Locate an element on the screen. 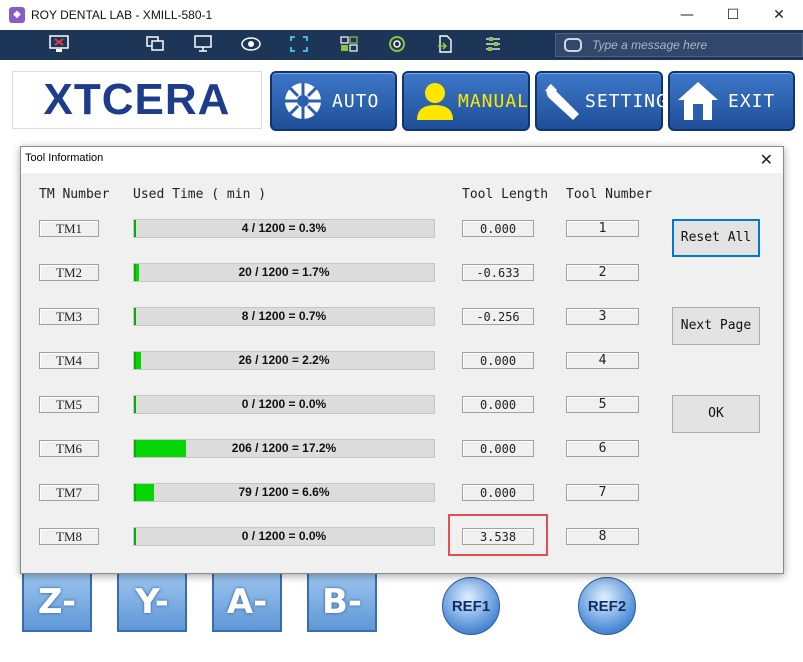 The image size is (803, 662). message-input: Type a message here is located at coordinates (679, 45).